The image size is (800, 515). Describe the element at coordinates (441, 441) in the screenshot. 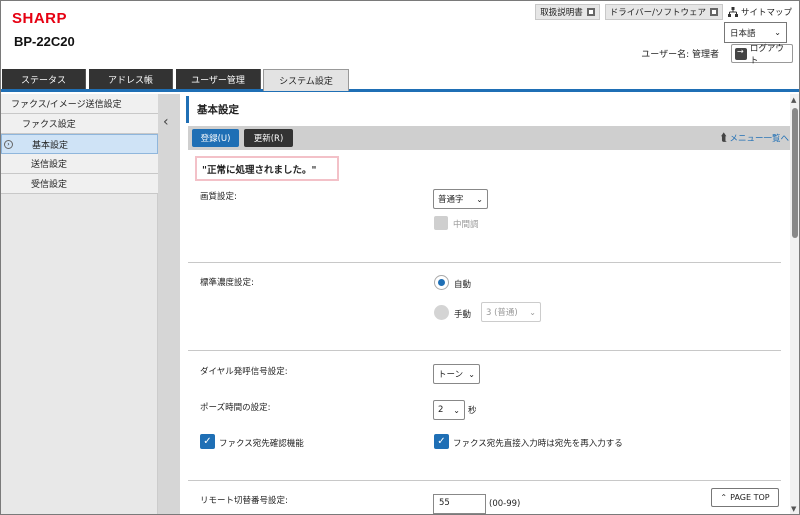

I see `fax-reenter-checkbox: ✓` at that location.